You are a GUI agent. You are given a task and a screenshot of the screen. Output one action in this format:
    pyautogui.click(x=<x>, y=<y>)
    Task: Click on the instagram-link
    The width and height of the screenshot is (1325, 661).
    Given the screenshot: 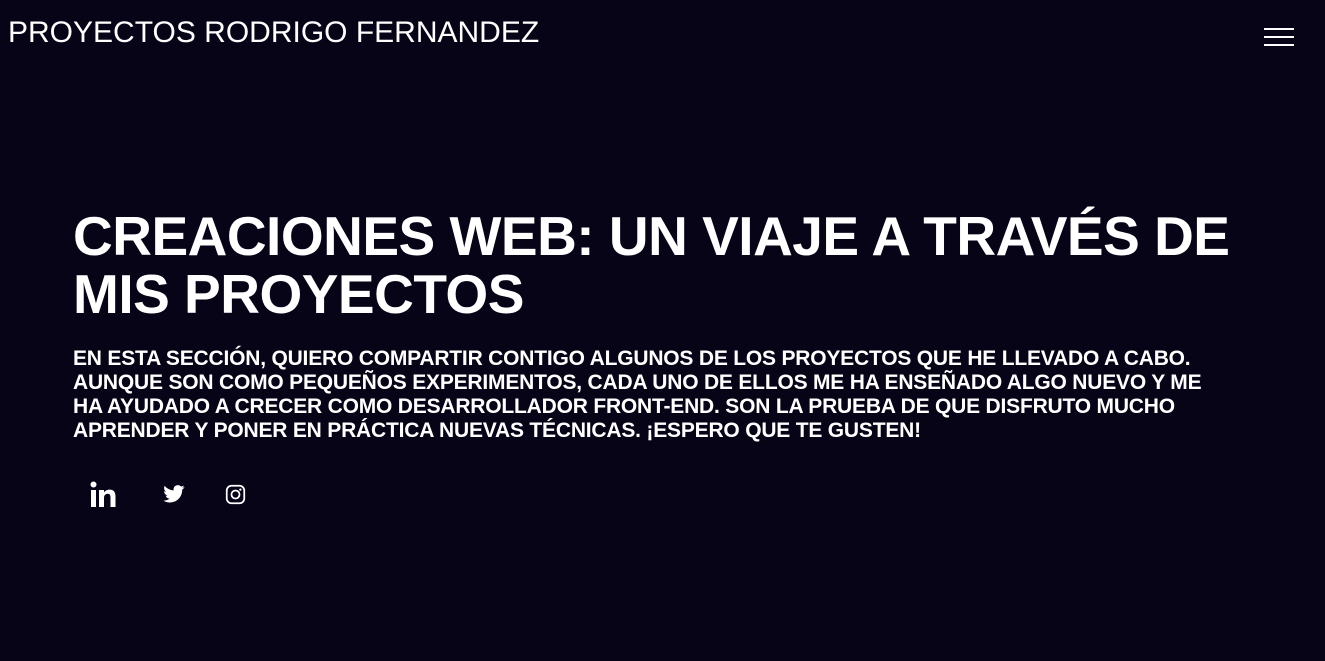 What is the action you would take?
    pyautogui.click(x=235, y=494)
    